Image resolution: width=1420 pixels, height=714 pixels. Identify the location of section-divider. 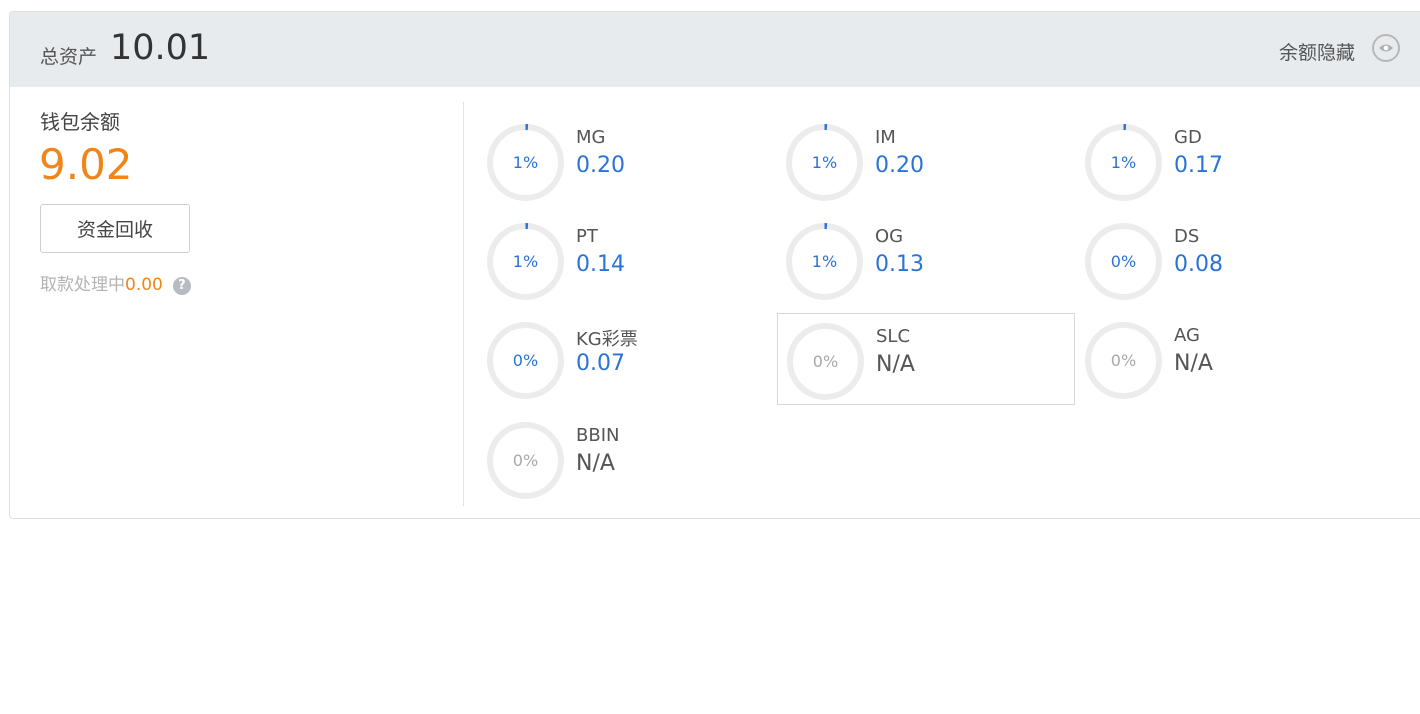
(463, 304).